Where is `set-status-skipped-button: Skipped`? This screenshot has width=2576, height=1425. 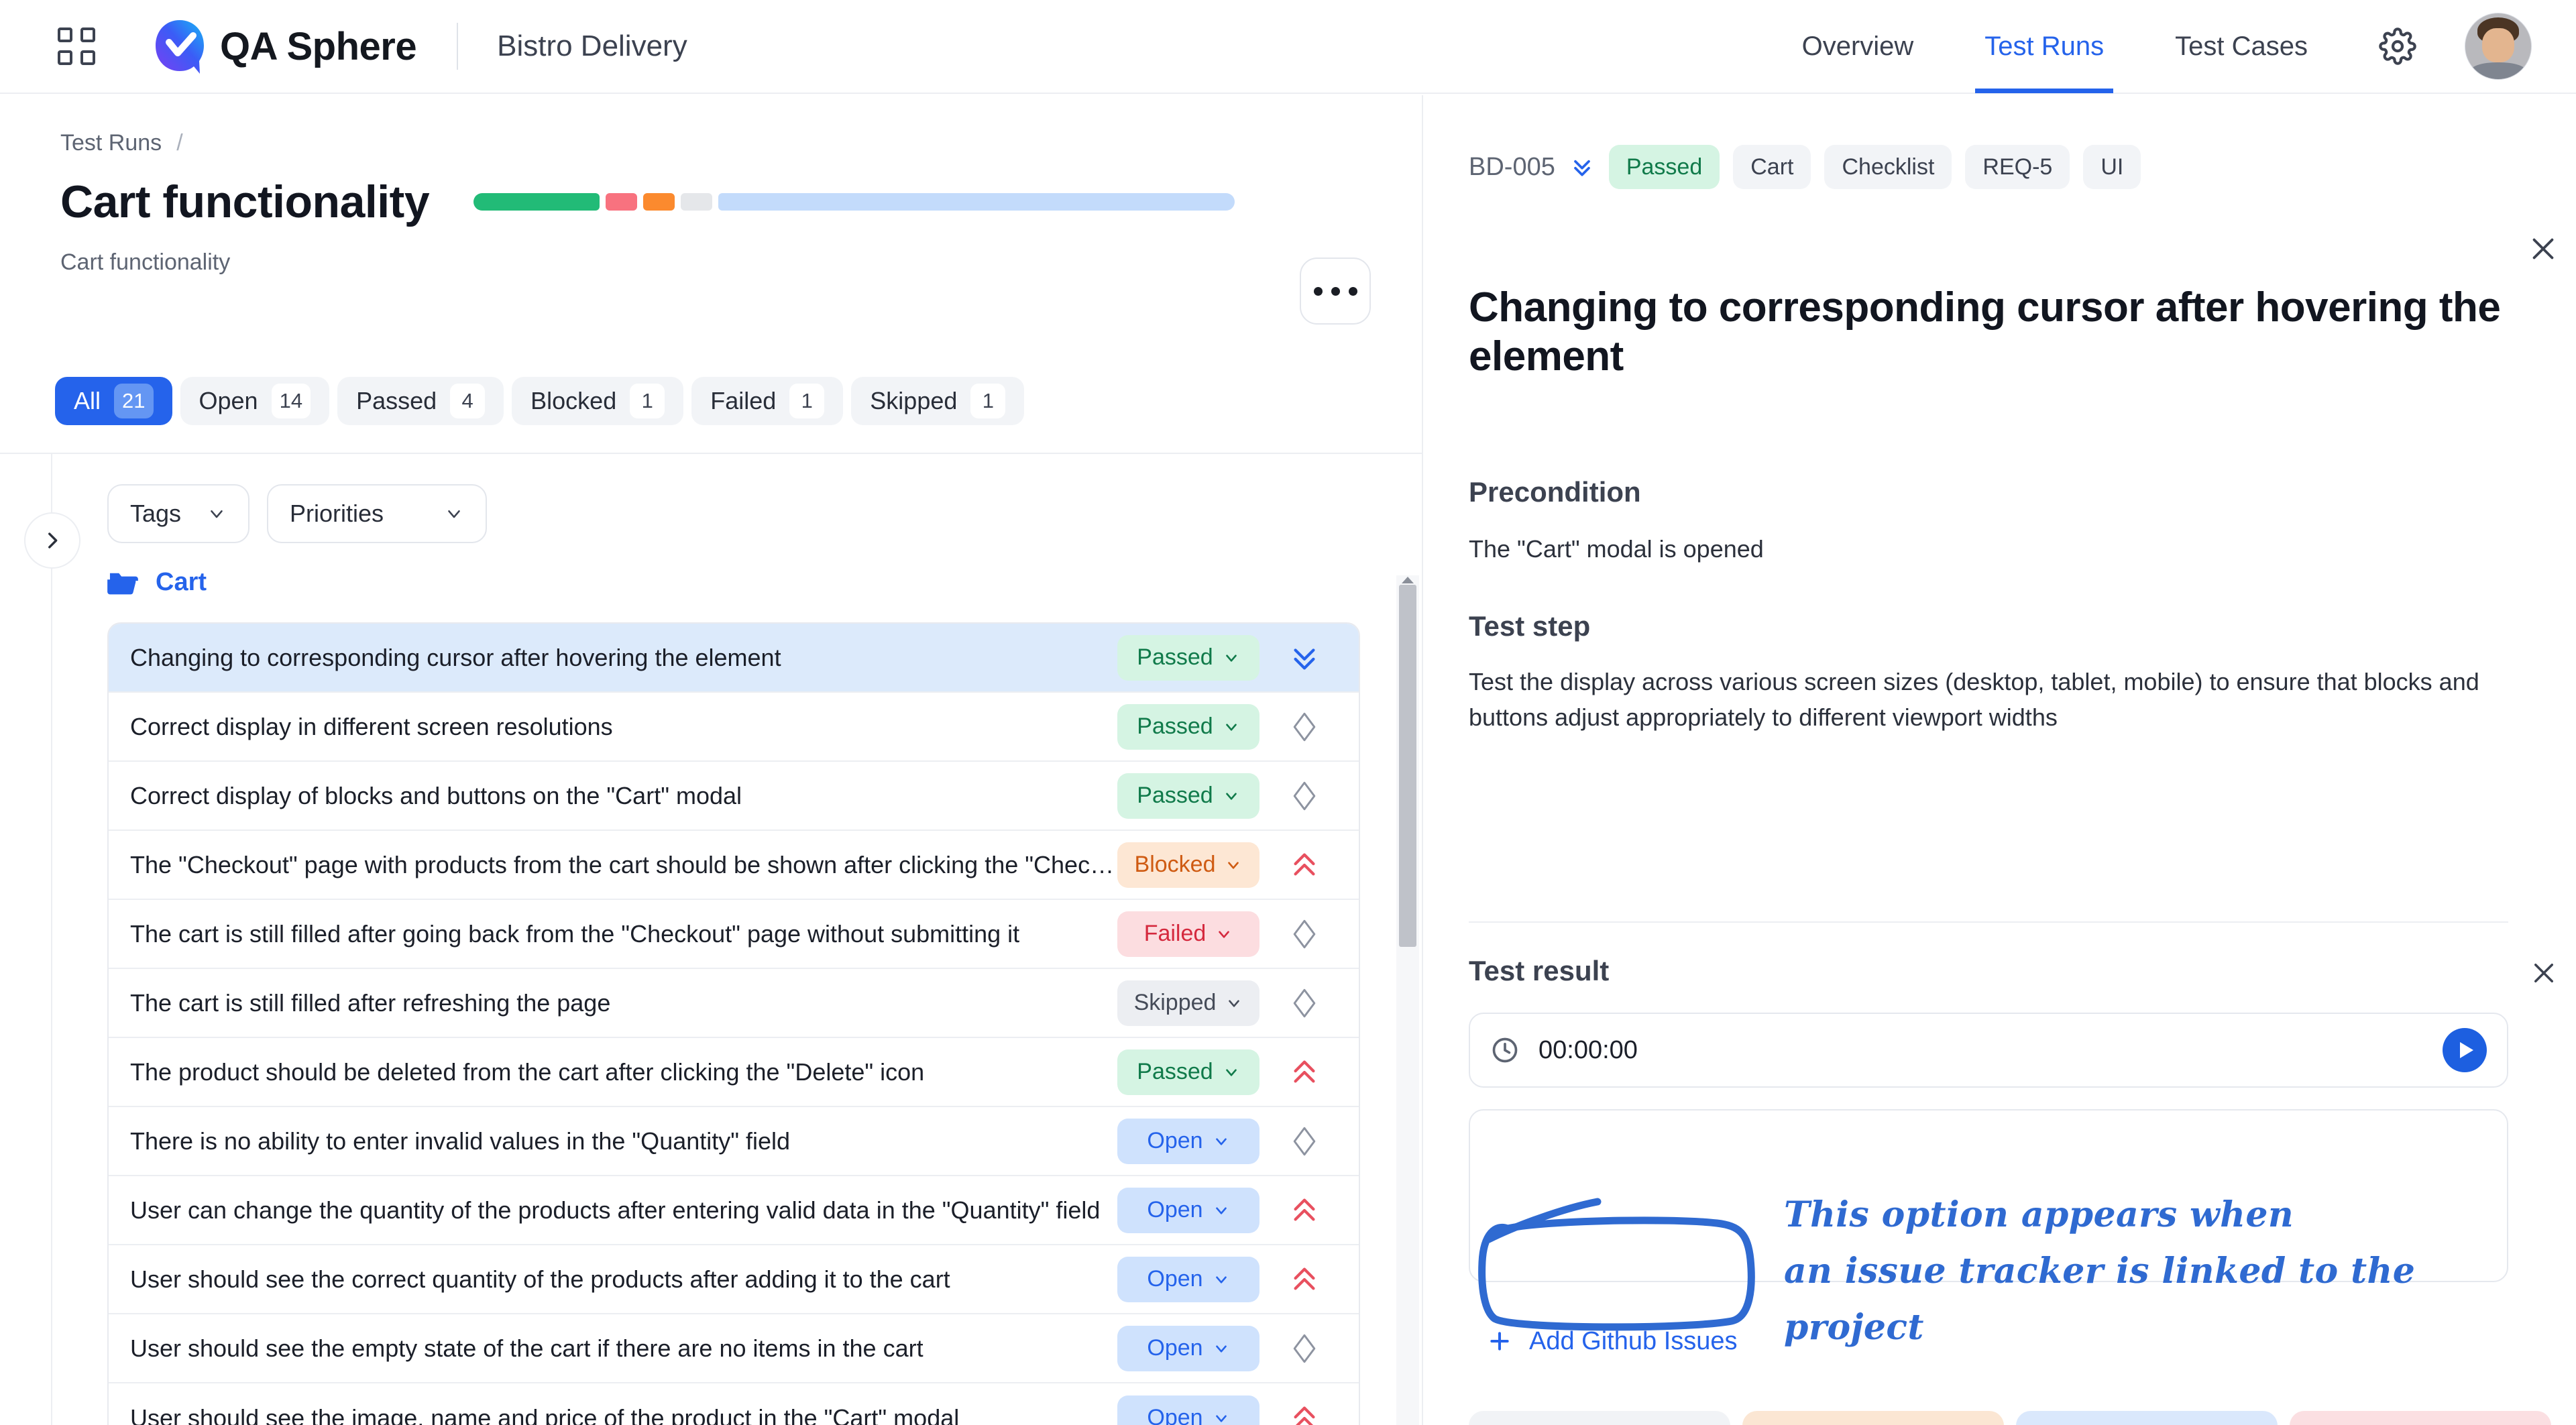 set-status-skipped-button: Skipped is located at coordinates (1599, 1418).